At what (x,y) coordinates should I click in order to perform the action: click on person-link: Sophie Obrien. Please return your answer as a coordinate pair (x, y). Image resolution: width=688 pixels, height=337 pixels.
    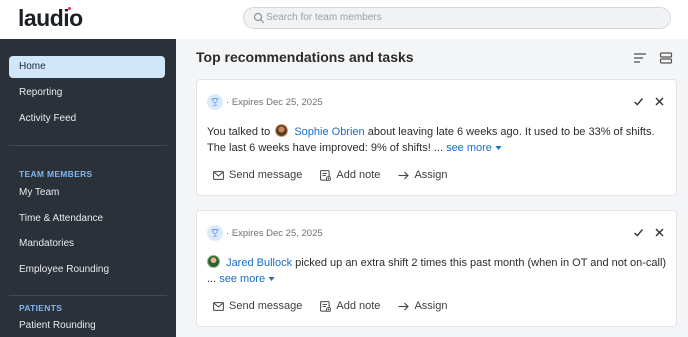
    Looking at the image, I should click on (329, 132).